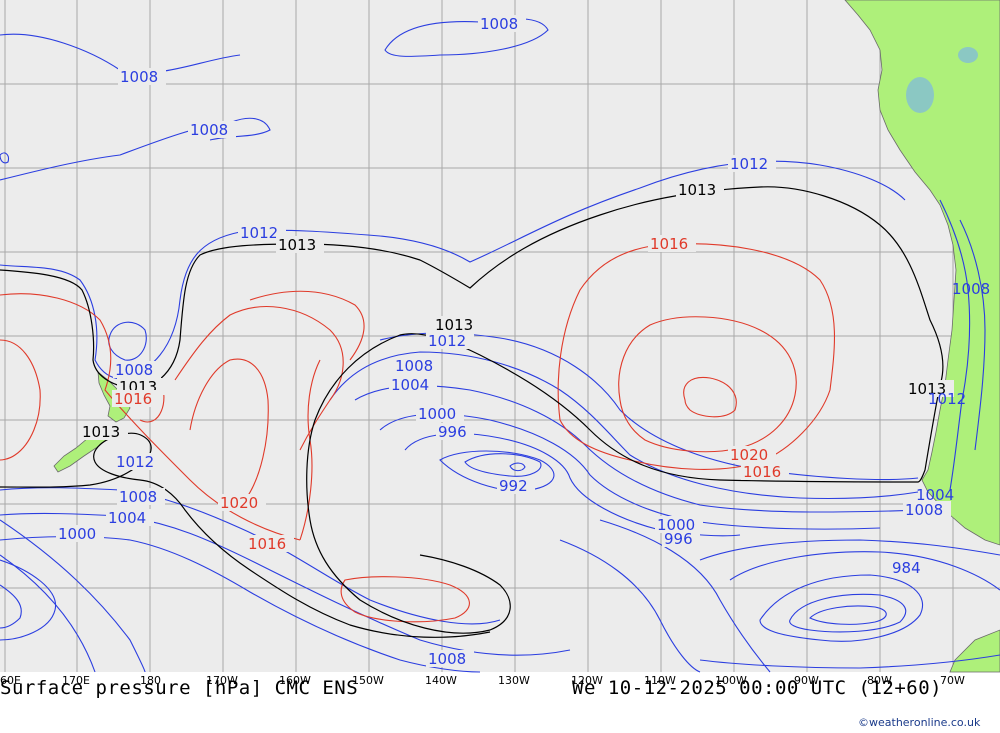  Describe the element at coordinates (971, 289) in the screenshot. I see `isobar-label-1008-chile: 1008` at that location.